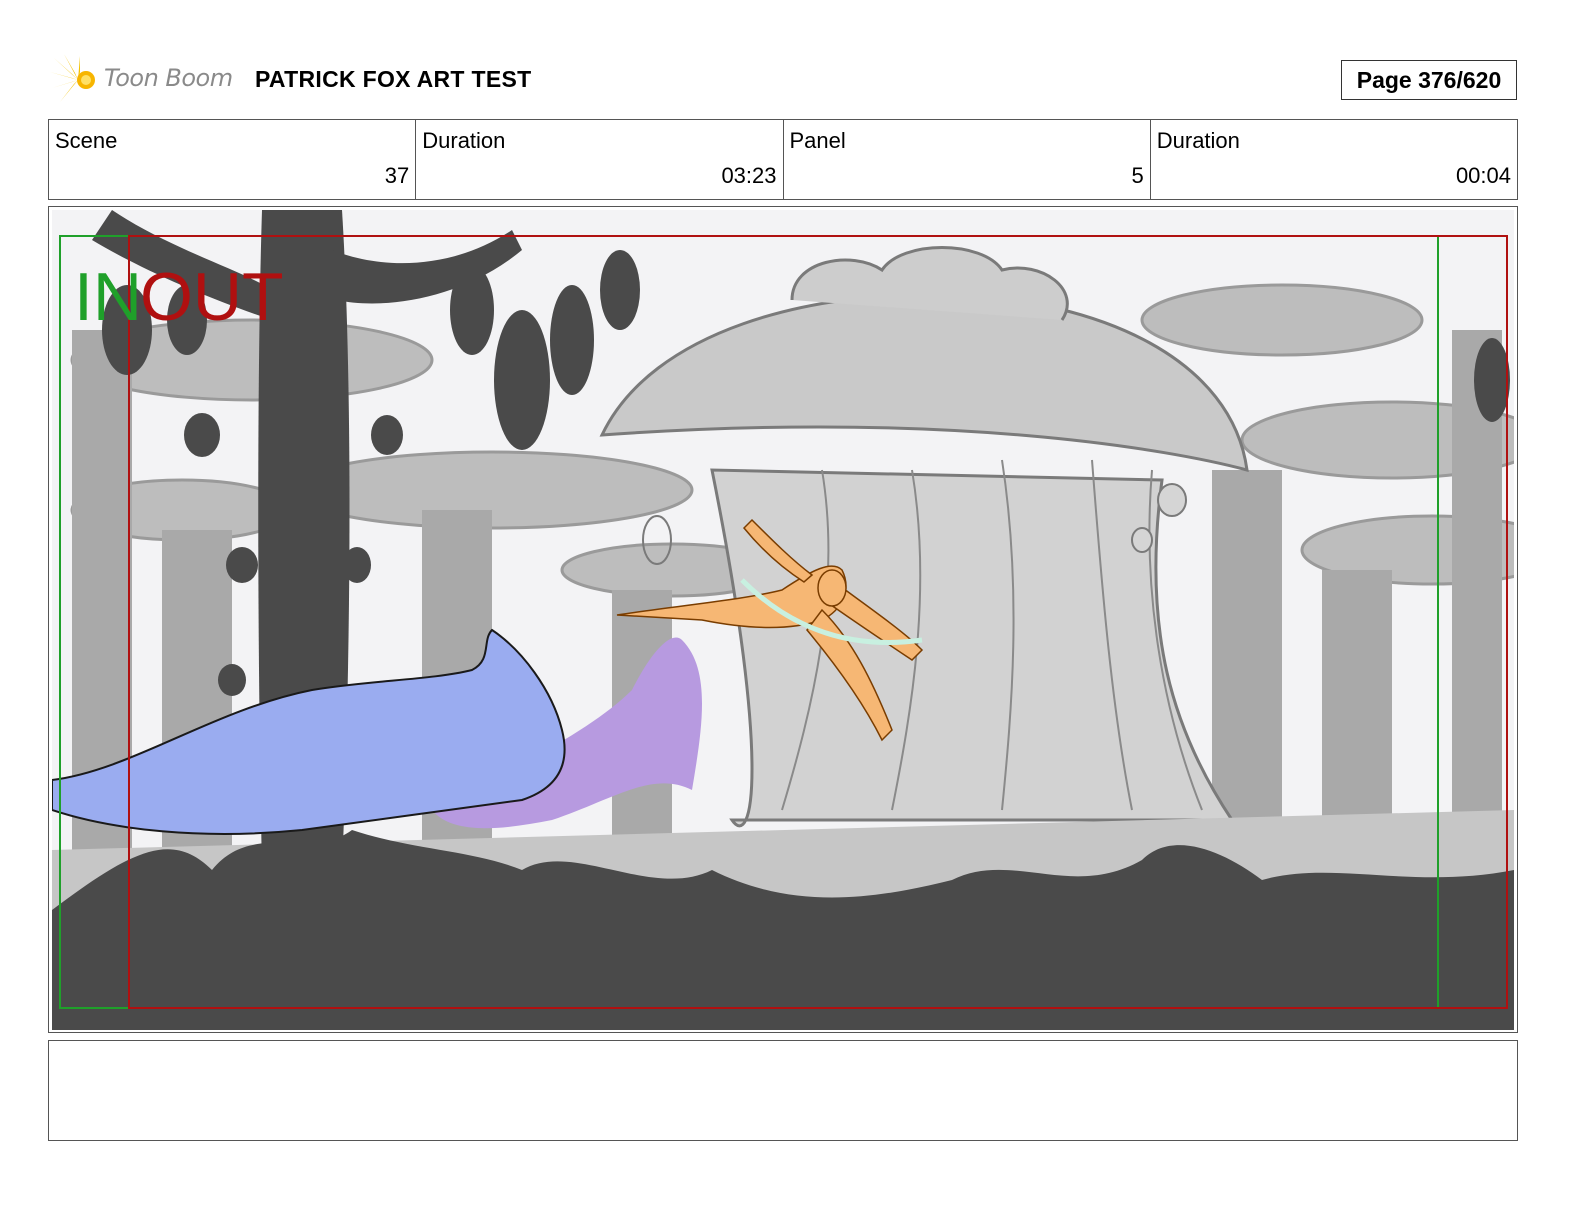 The height and width of the screenshot is (1224, 1584). I want to click on scene-label: Scene, so click(86, 140).